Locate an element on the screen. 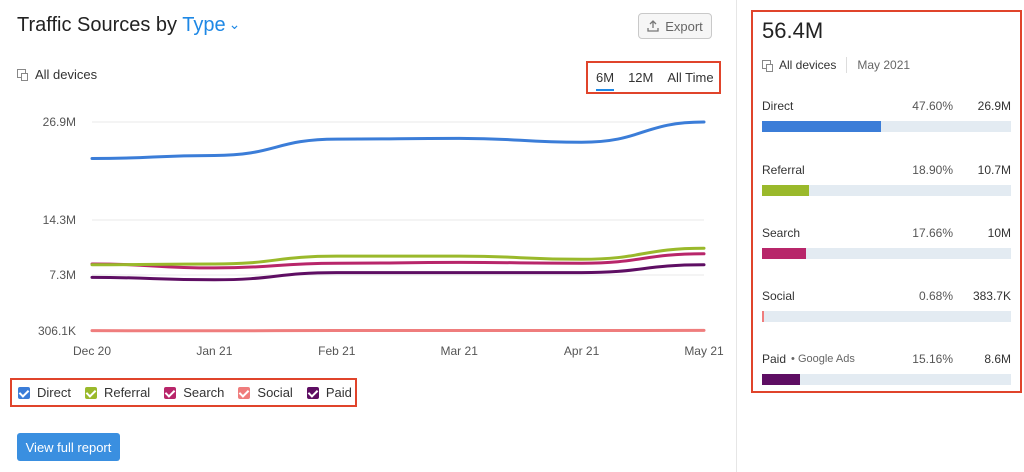  summary-row-paid: Paid • Google Ads 15.16% 8.6M is located at coordinates (886, 371).